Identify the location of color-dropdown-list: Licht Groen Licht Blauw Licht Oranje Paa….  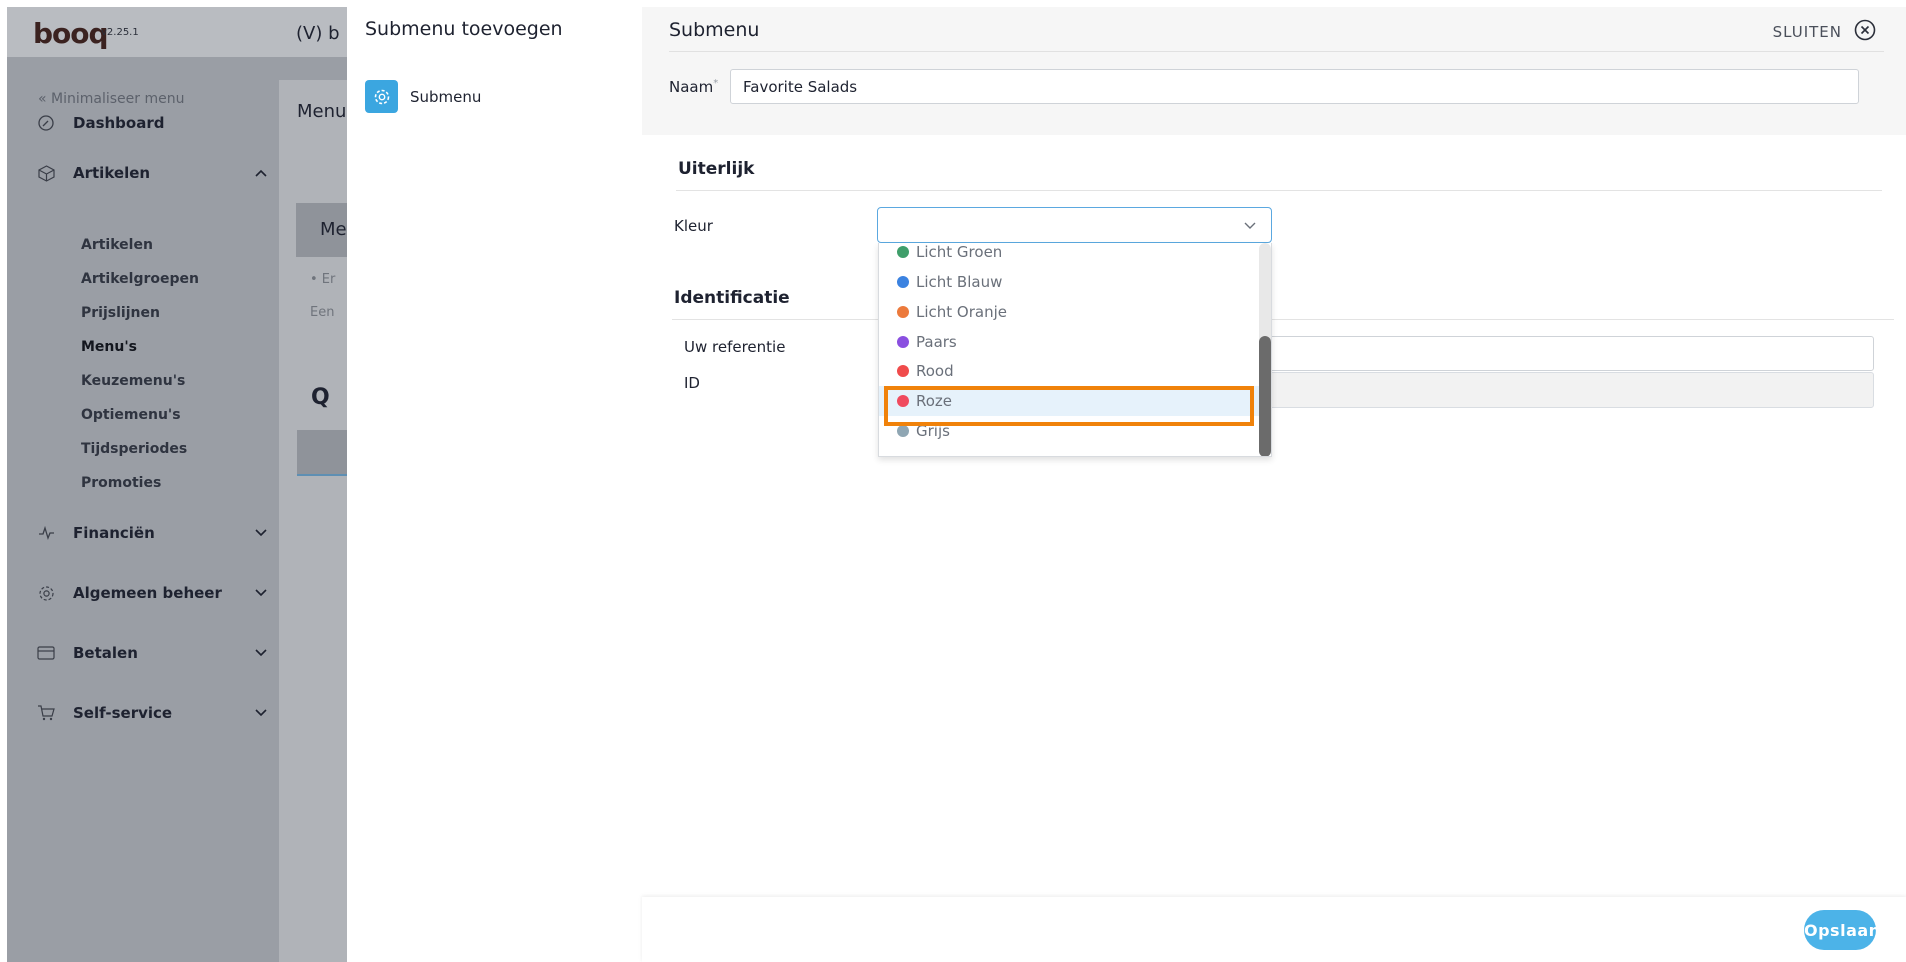
(1075, 350).